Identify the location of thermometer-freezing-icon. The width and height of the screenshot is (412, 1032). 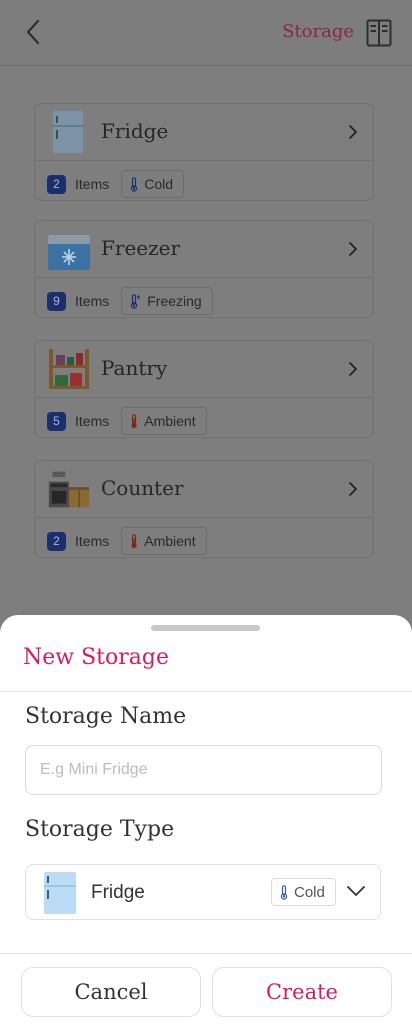
(136, 301).